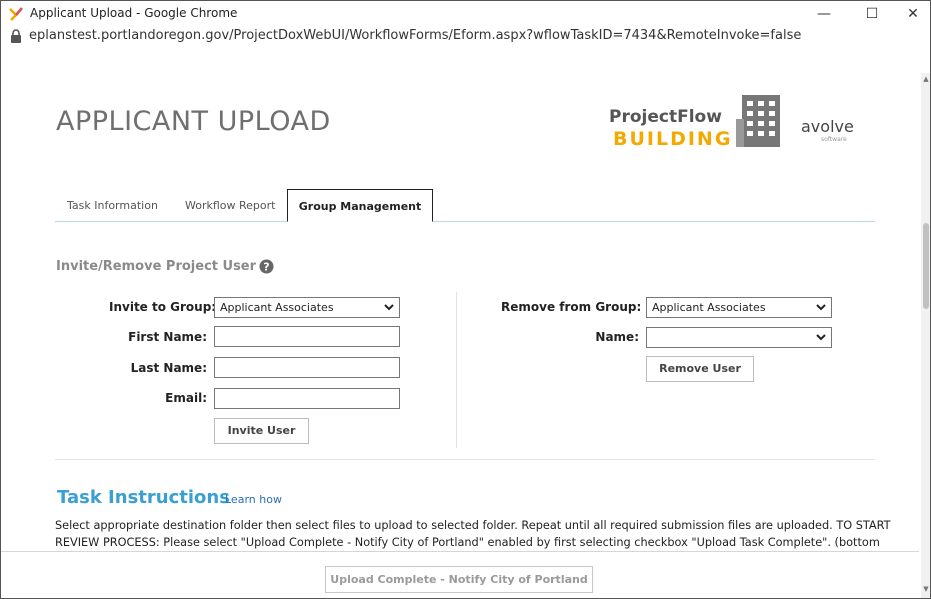  I want to click on app-icon, so click(16, 14).